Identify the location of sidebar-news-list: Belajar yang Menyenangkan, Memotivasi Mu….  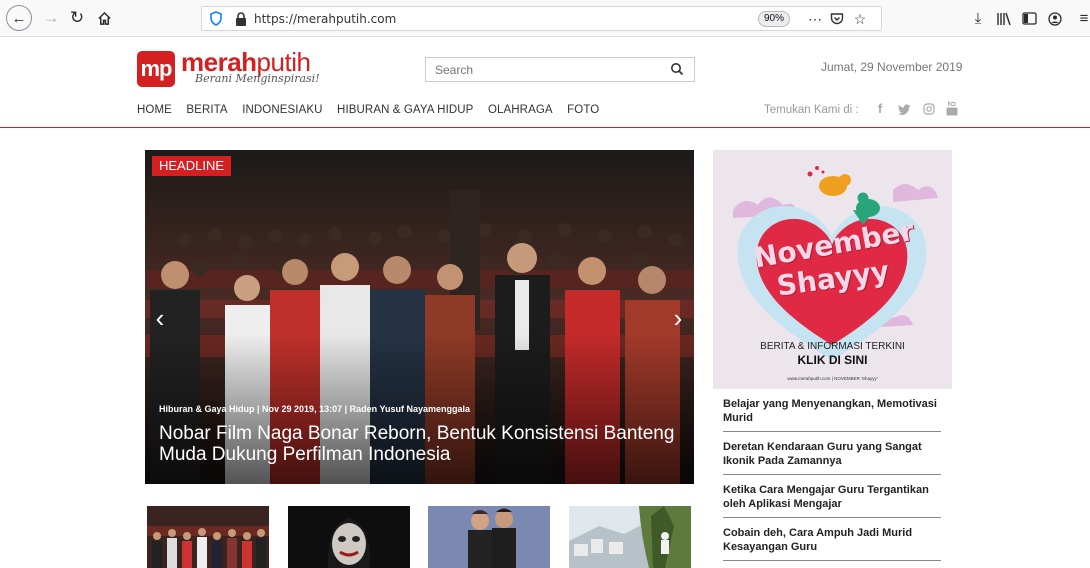
(832, 475).